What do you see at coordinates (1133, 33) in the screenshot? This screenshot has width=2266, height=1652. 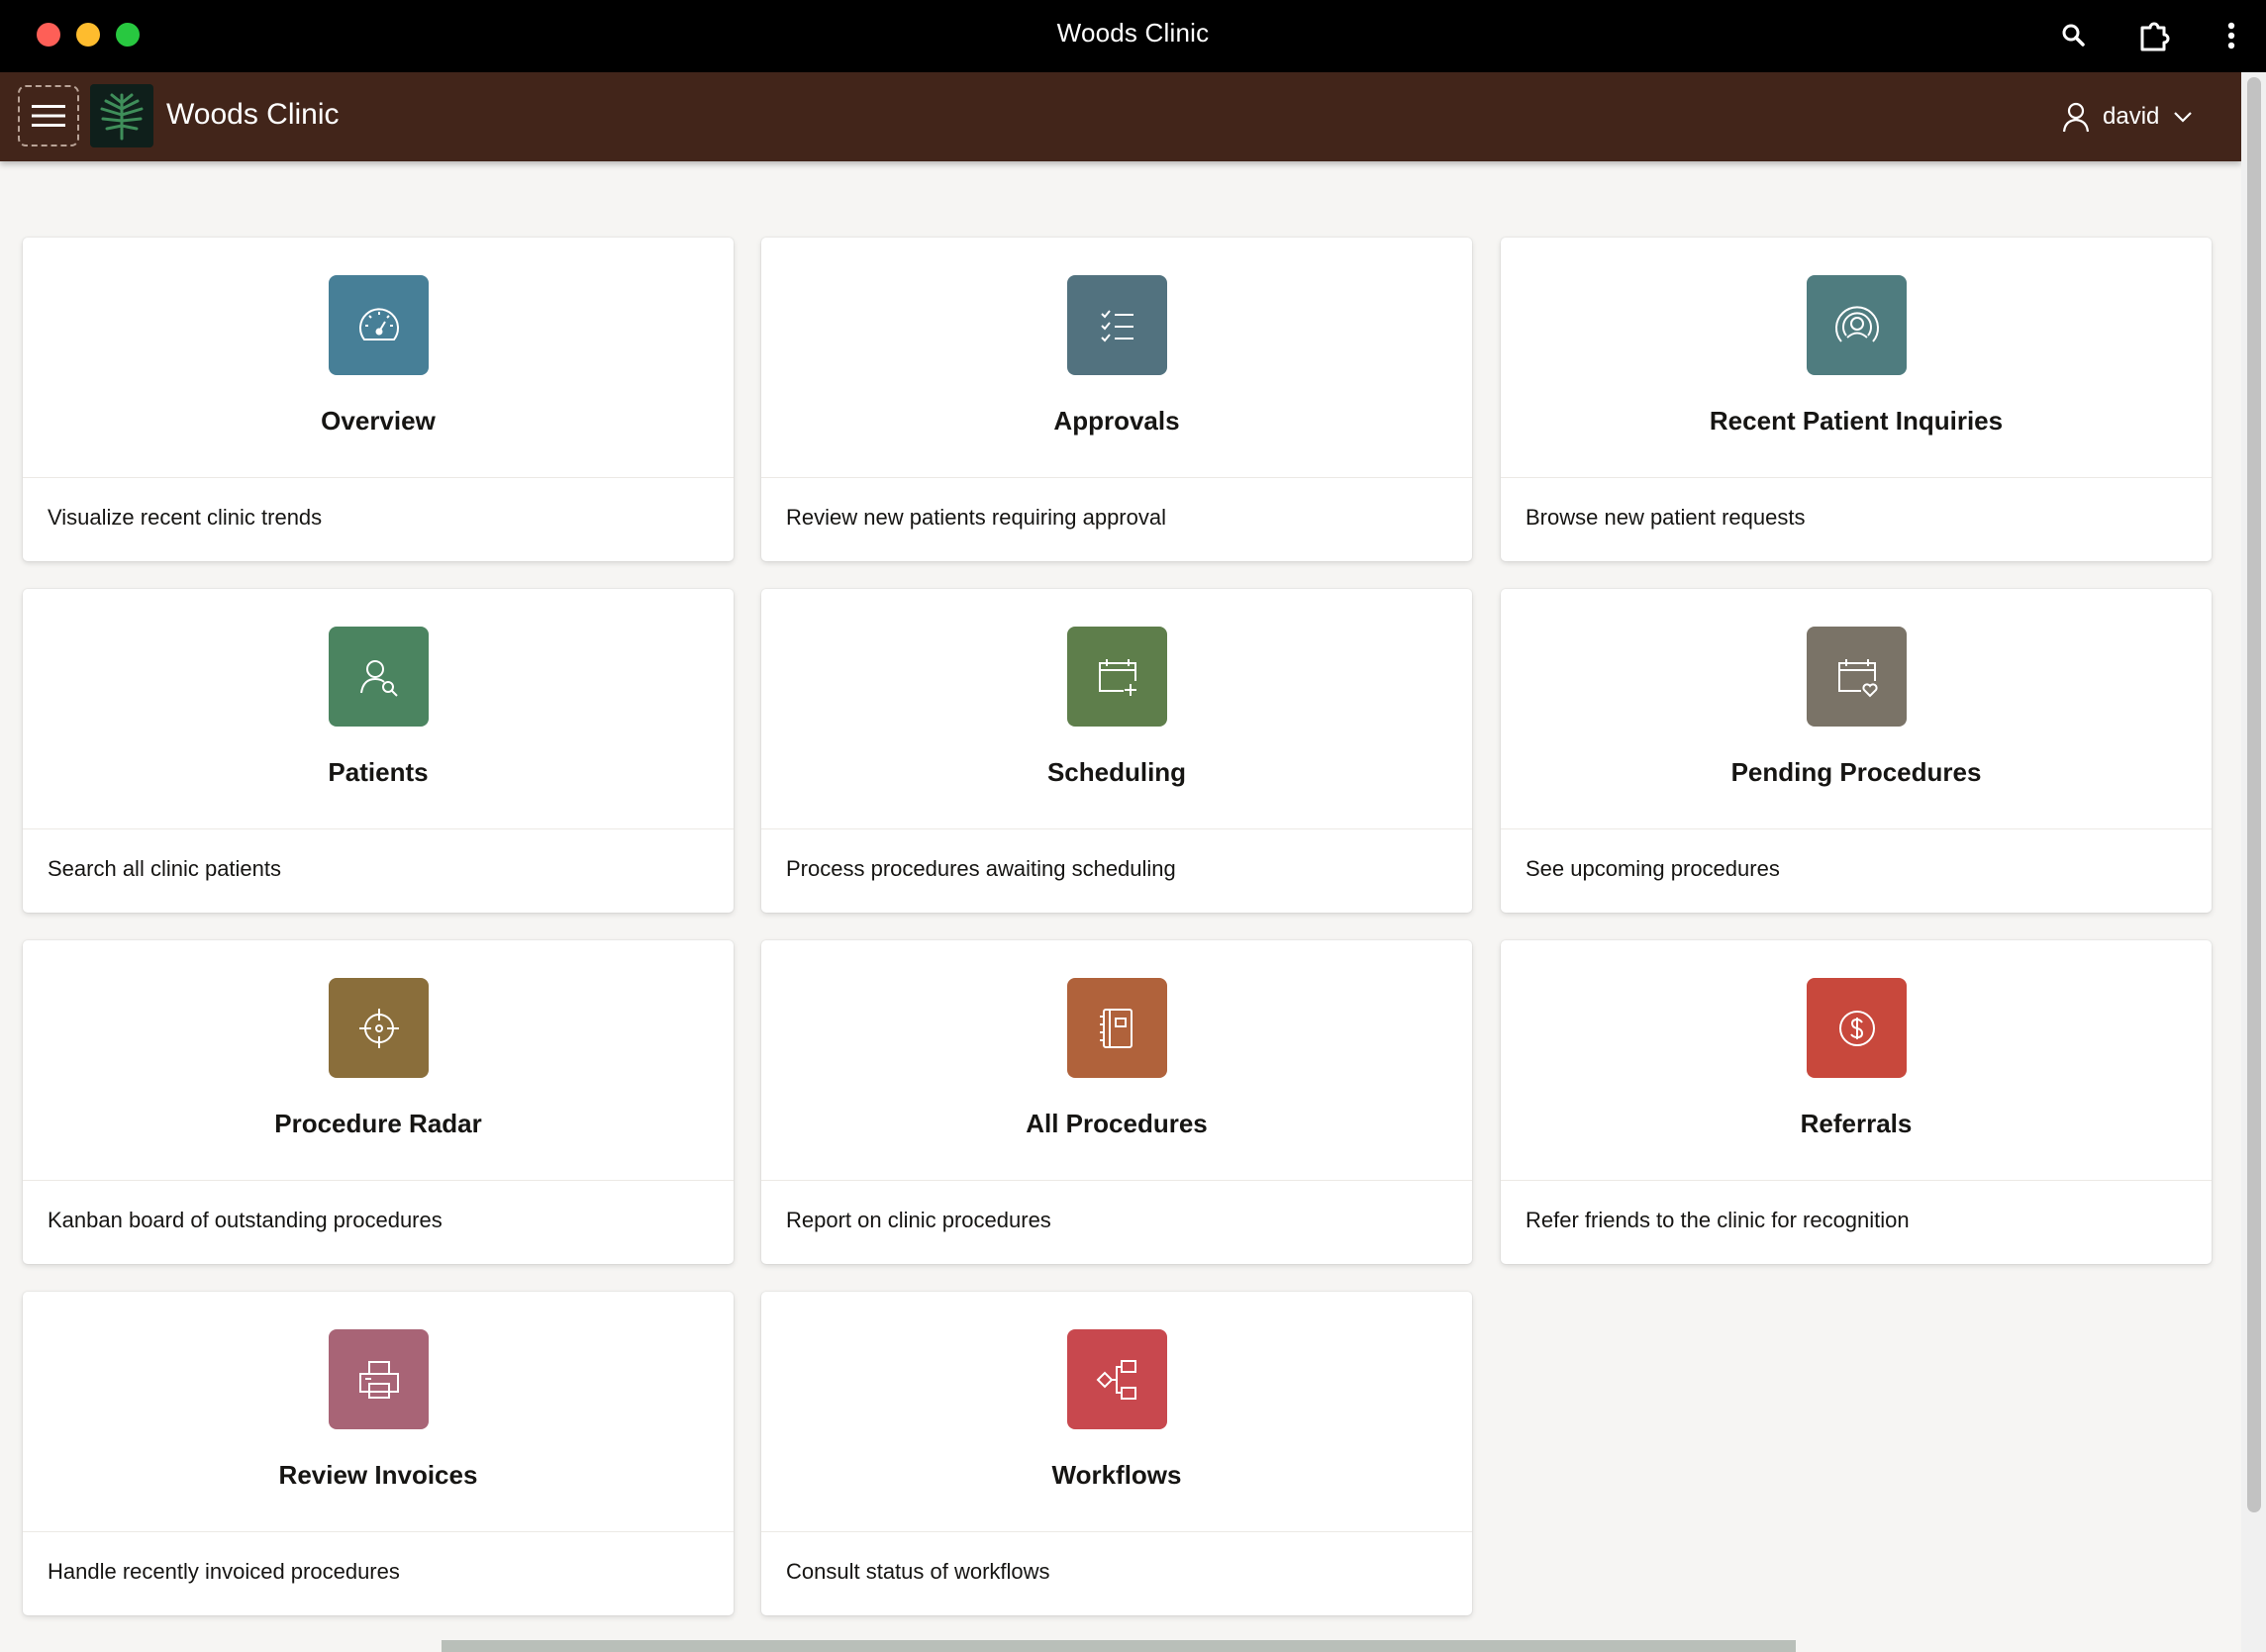 I see `window-title: Woods Clinic` at bounding box center [1133, 33].